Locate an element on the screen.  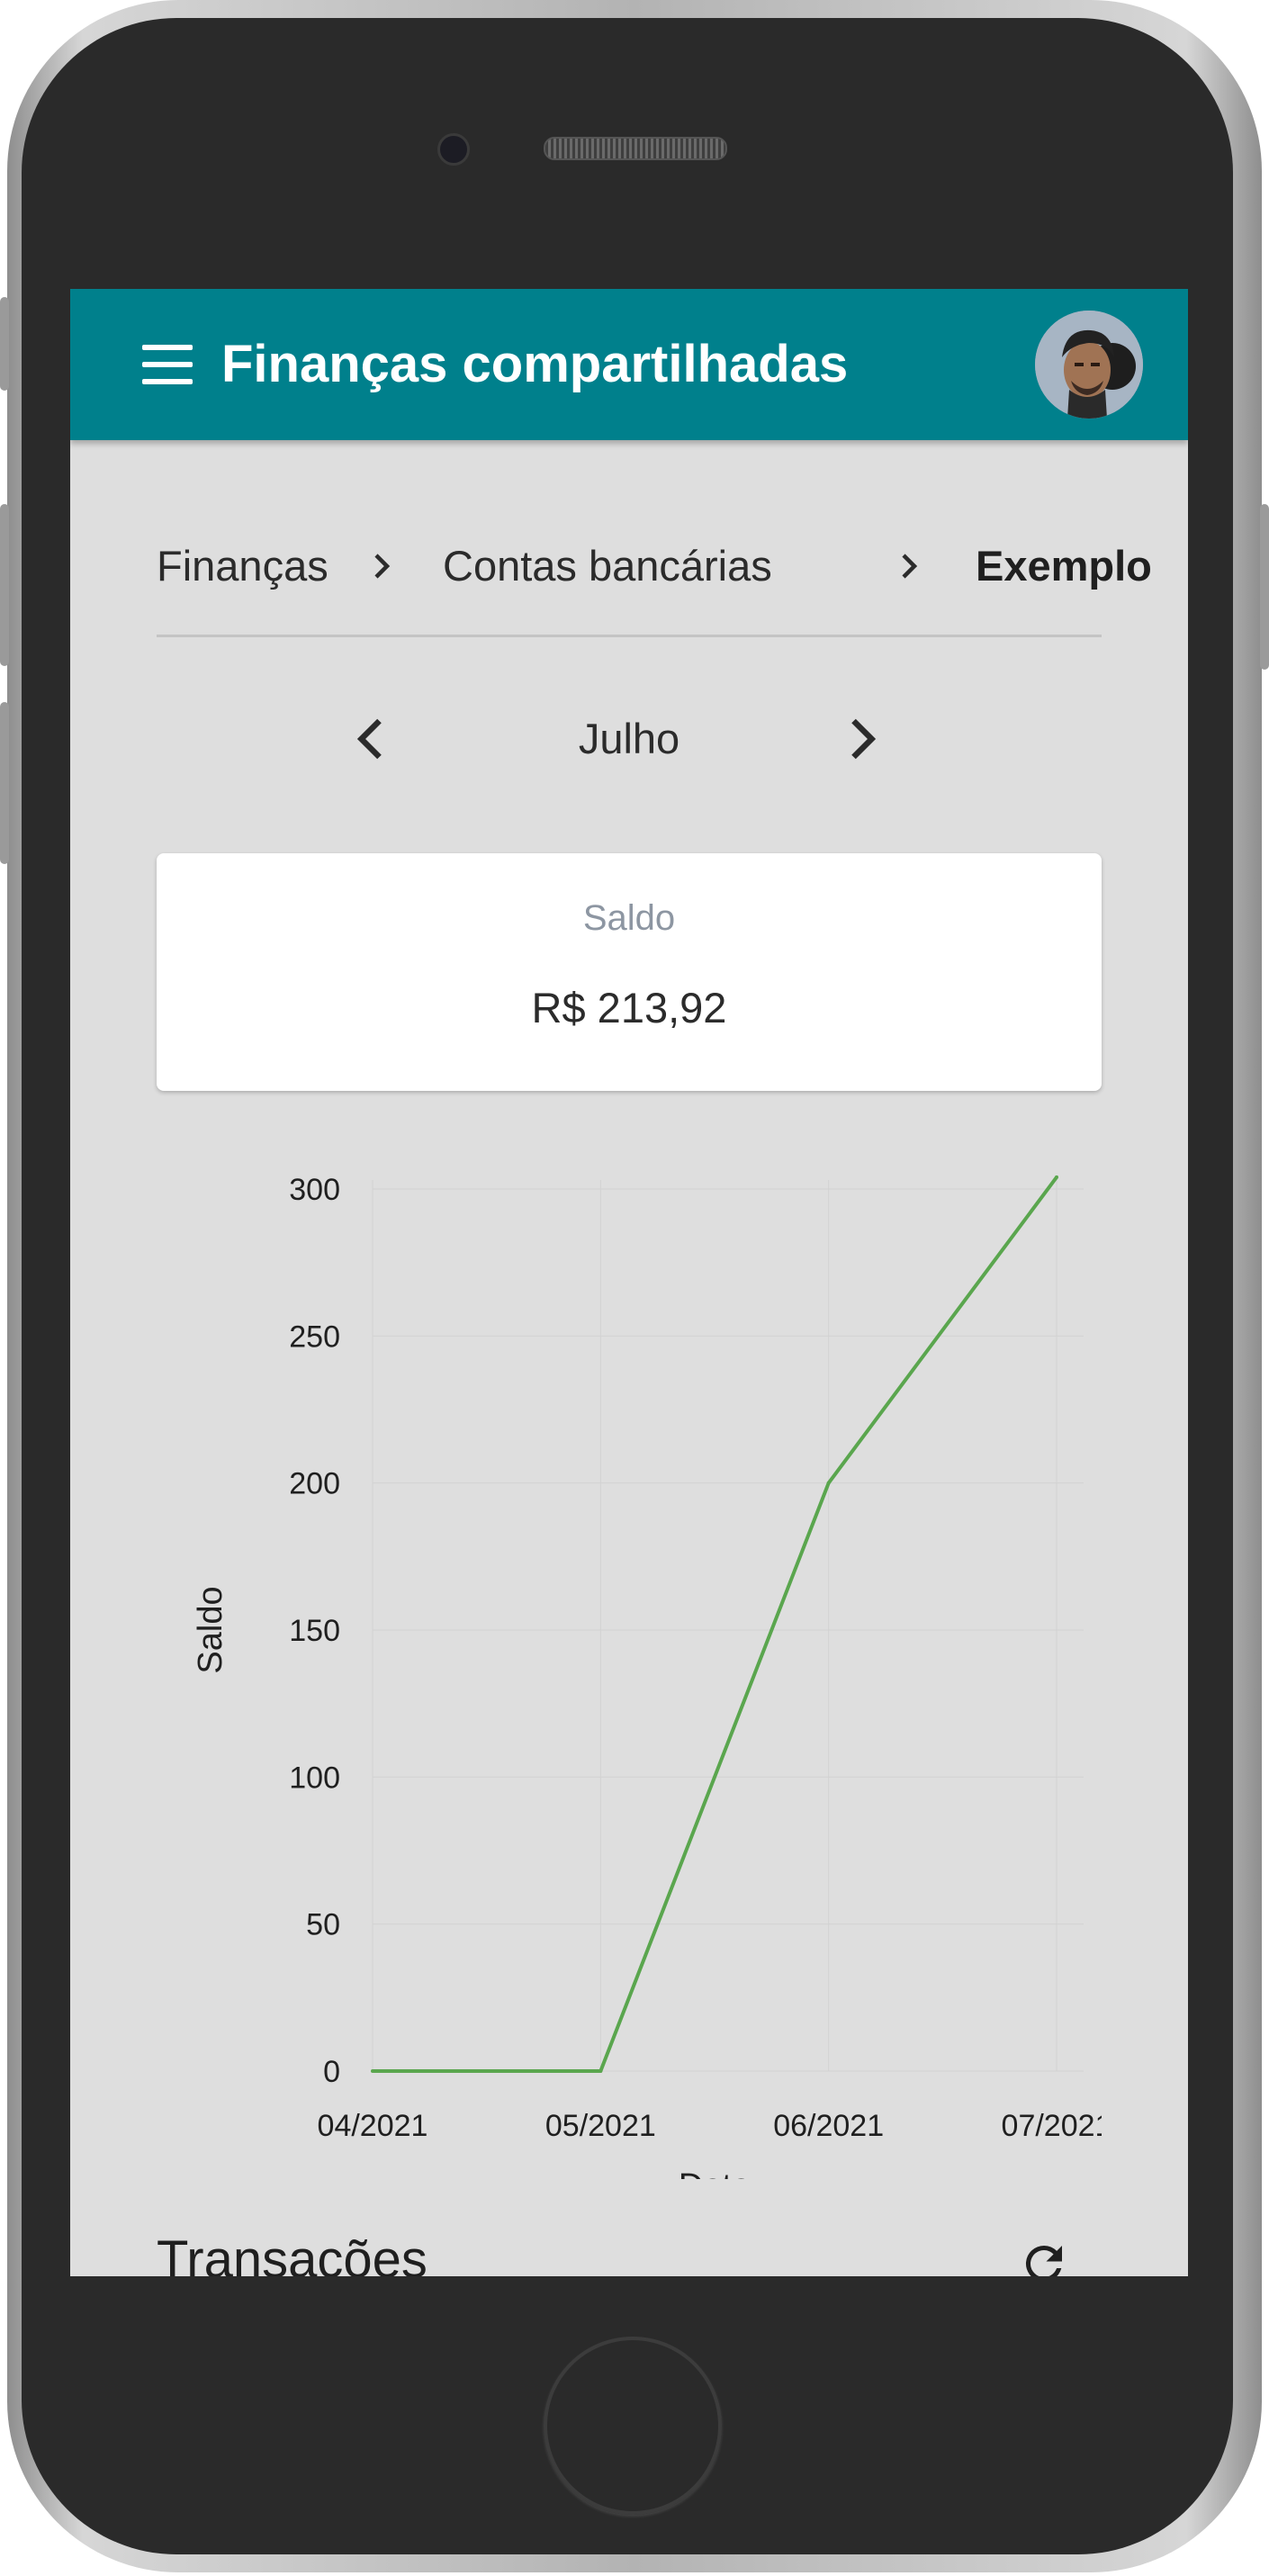
transactions-title: Transações is located at coordinates (292, 2253).